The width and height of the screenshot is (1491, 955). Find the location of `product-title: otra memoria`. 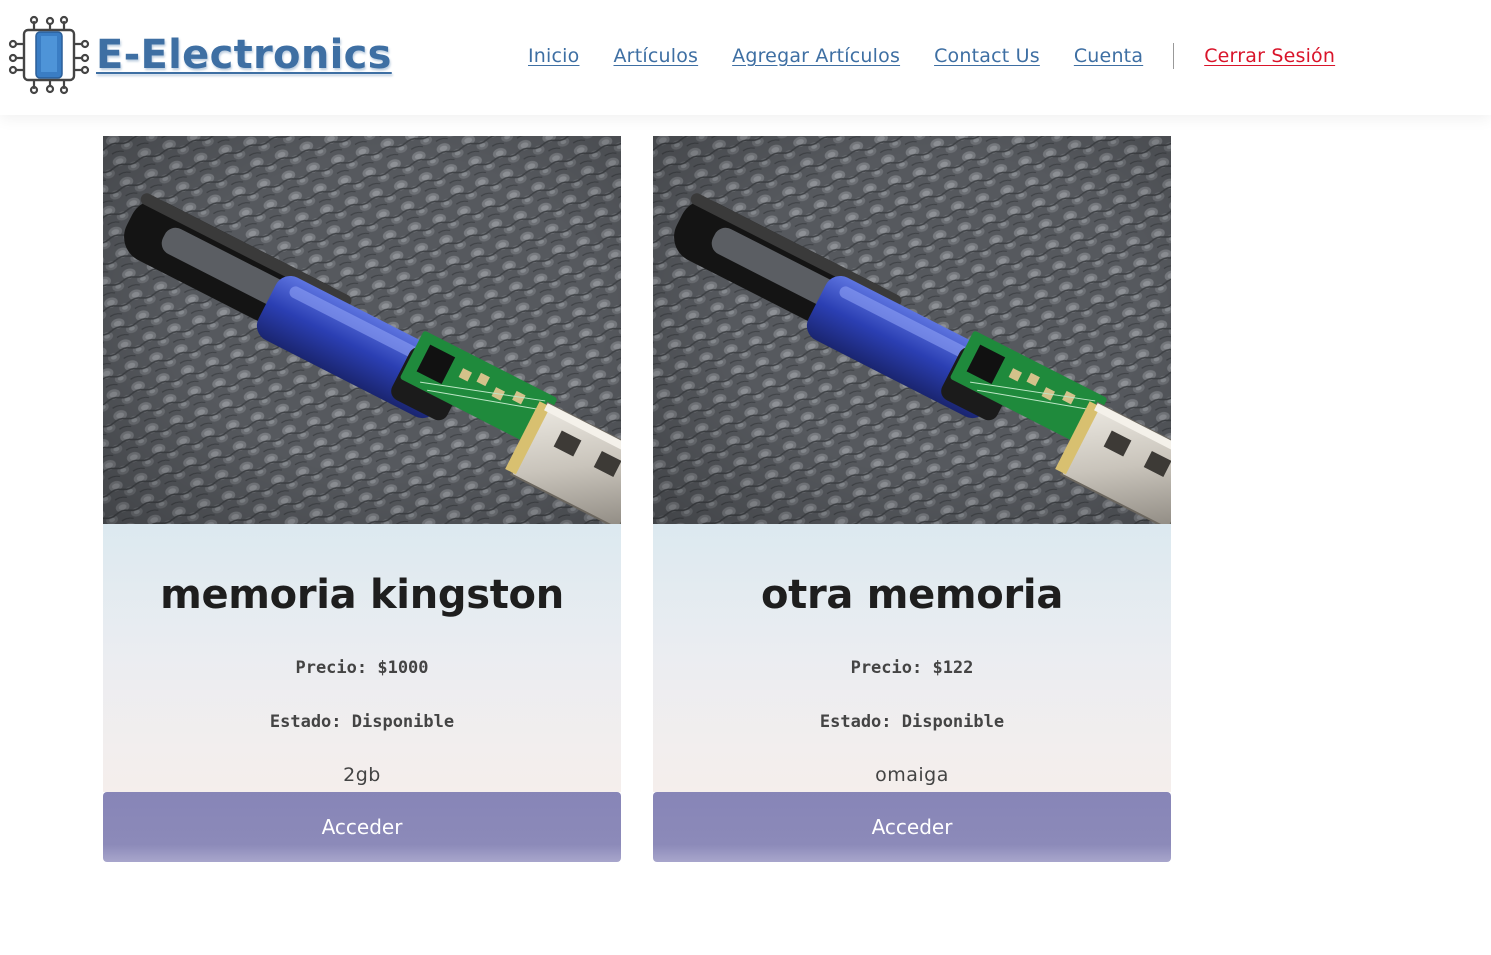

product-title: otra memoria is located at coordinates (912, 595).